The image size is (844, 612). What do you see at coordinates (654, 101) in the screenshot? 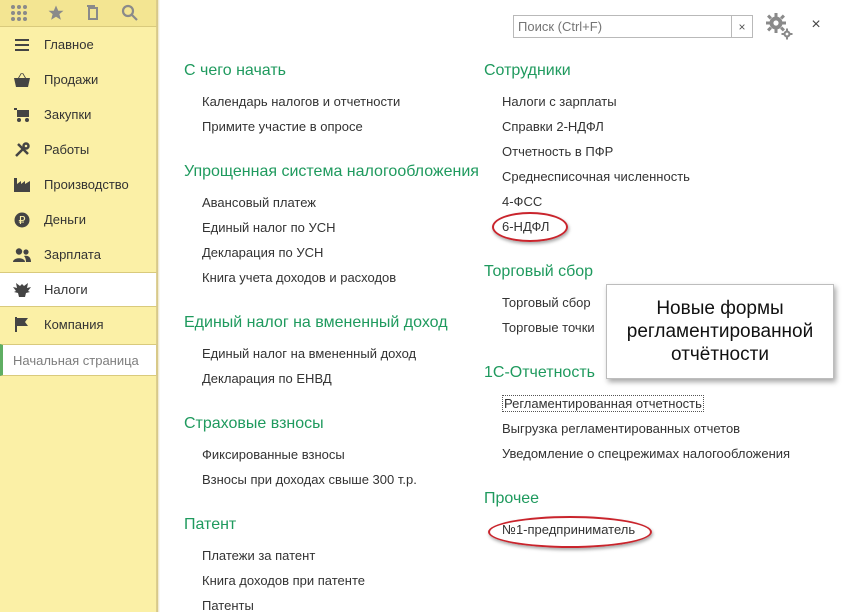
I see `link-salary-taxes: Налоги с зарплаты` at bounding box center [654, 101].